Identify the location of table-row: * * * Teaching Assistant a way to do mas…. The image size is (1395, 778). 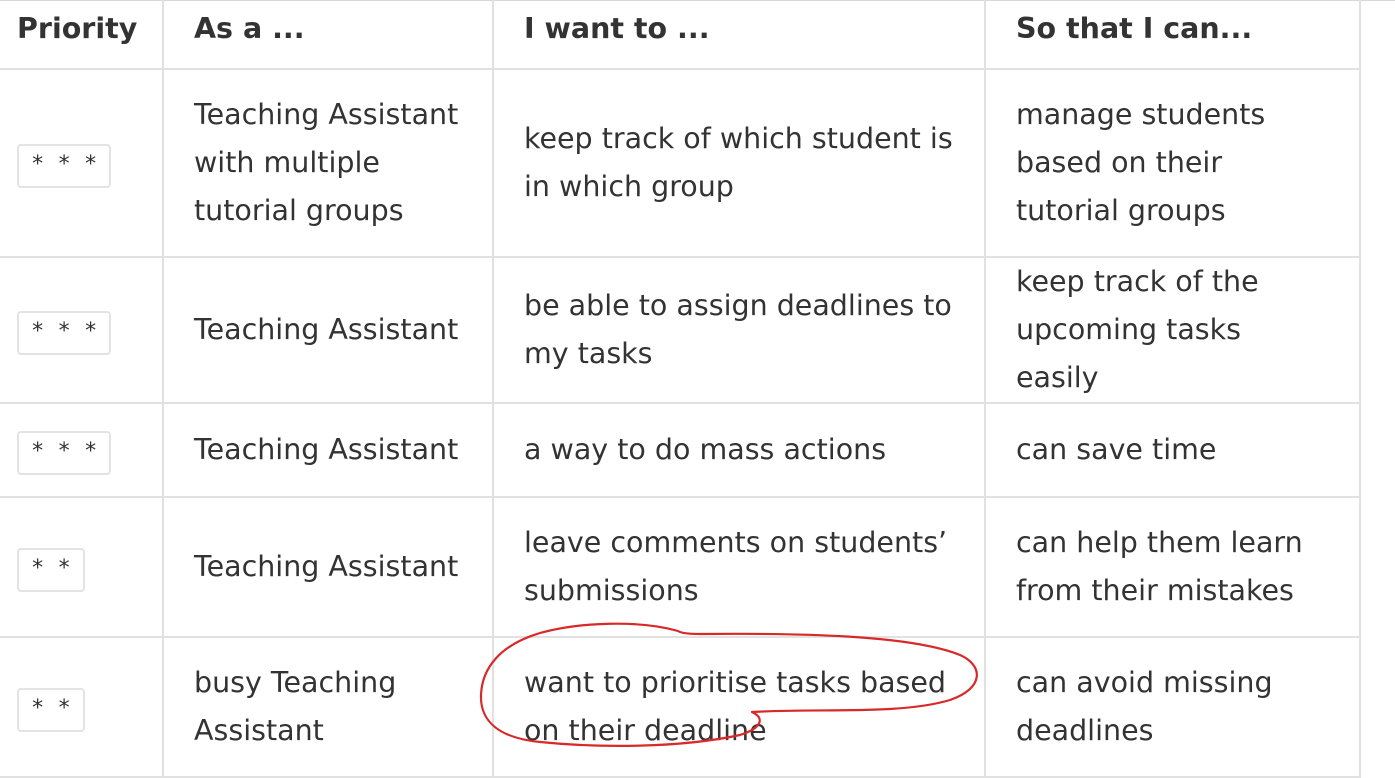
(680, 450).